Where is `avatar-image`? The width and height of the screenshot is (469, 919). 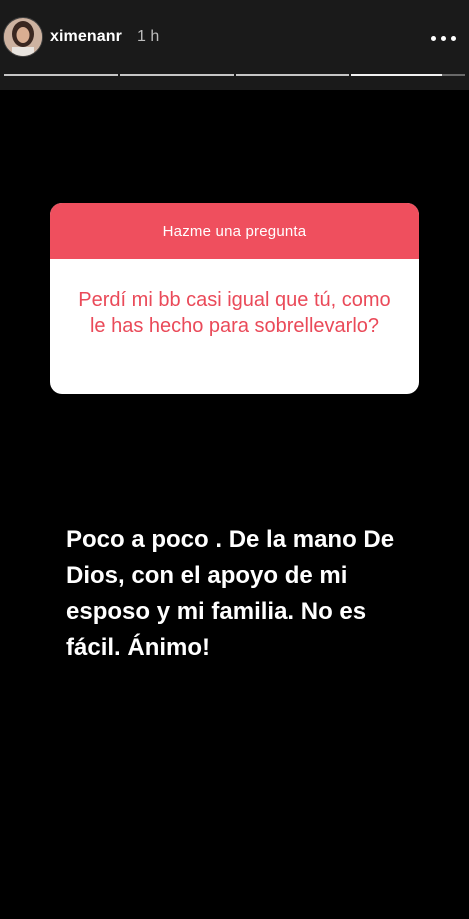 avatar-image is located at coordinates (23, 37).